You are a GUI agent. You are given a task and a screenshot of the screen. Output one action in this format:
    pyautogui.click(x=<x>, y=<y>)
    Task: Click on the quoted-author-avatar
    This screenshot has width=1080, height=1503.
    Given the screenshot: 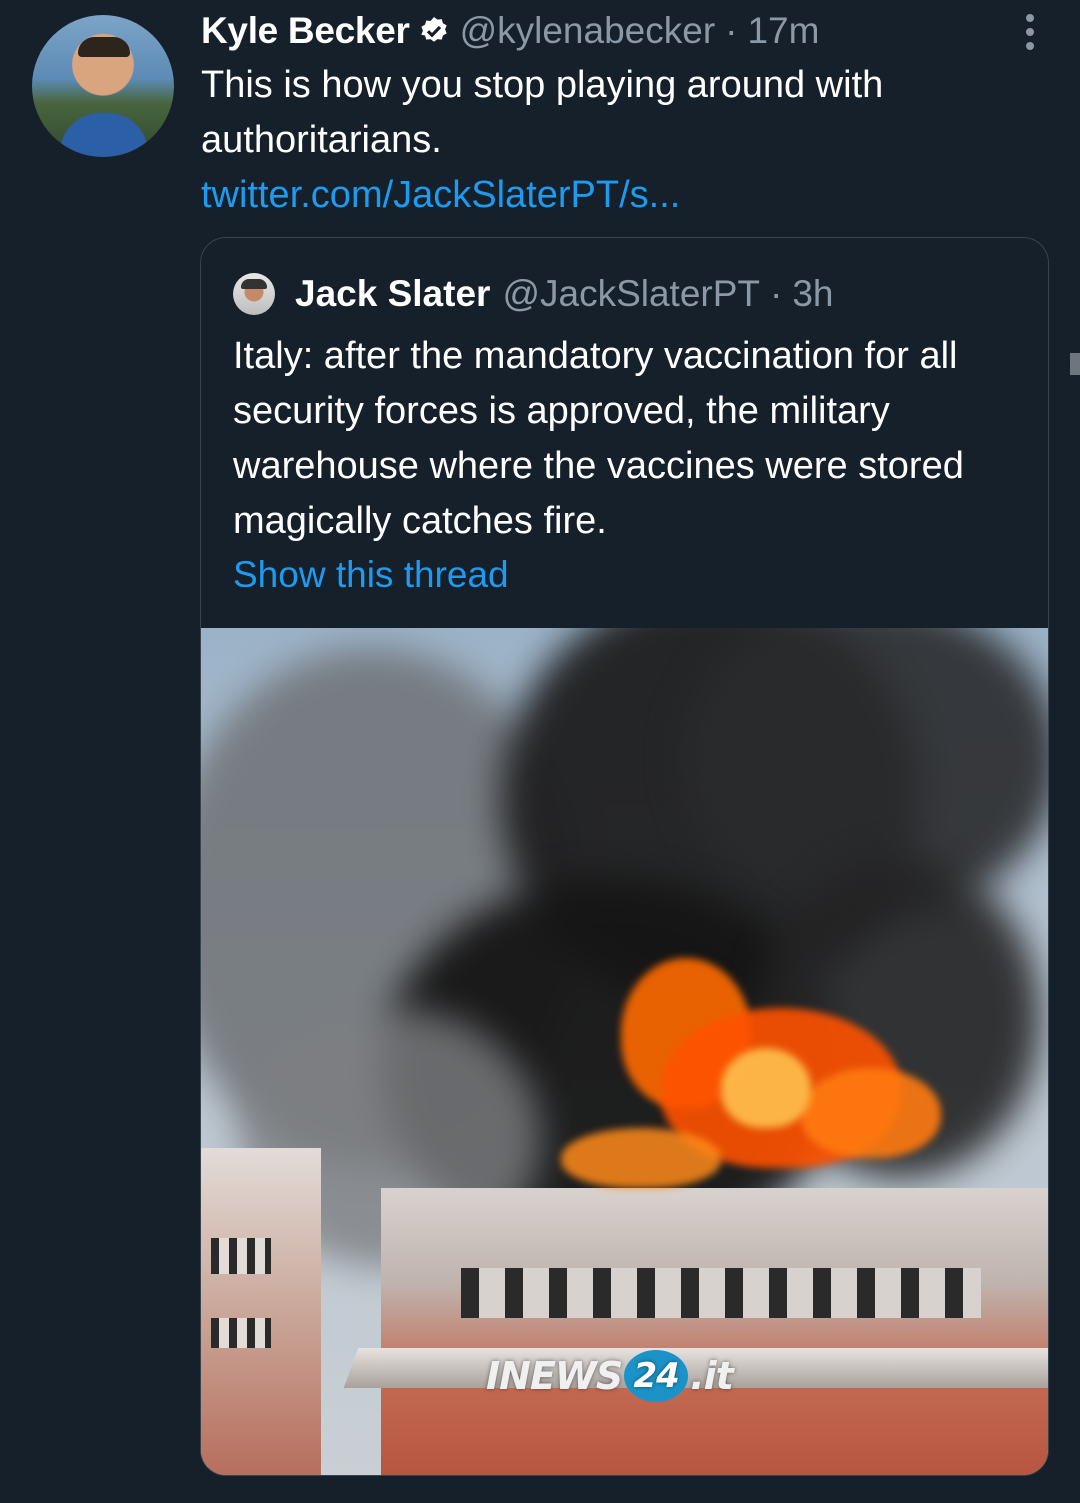 What is the action you would take?
    pyautogui.click(x=254, y=294)
    